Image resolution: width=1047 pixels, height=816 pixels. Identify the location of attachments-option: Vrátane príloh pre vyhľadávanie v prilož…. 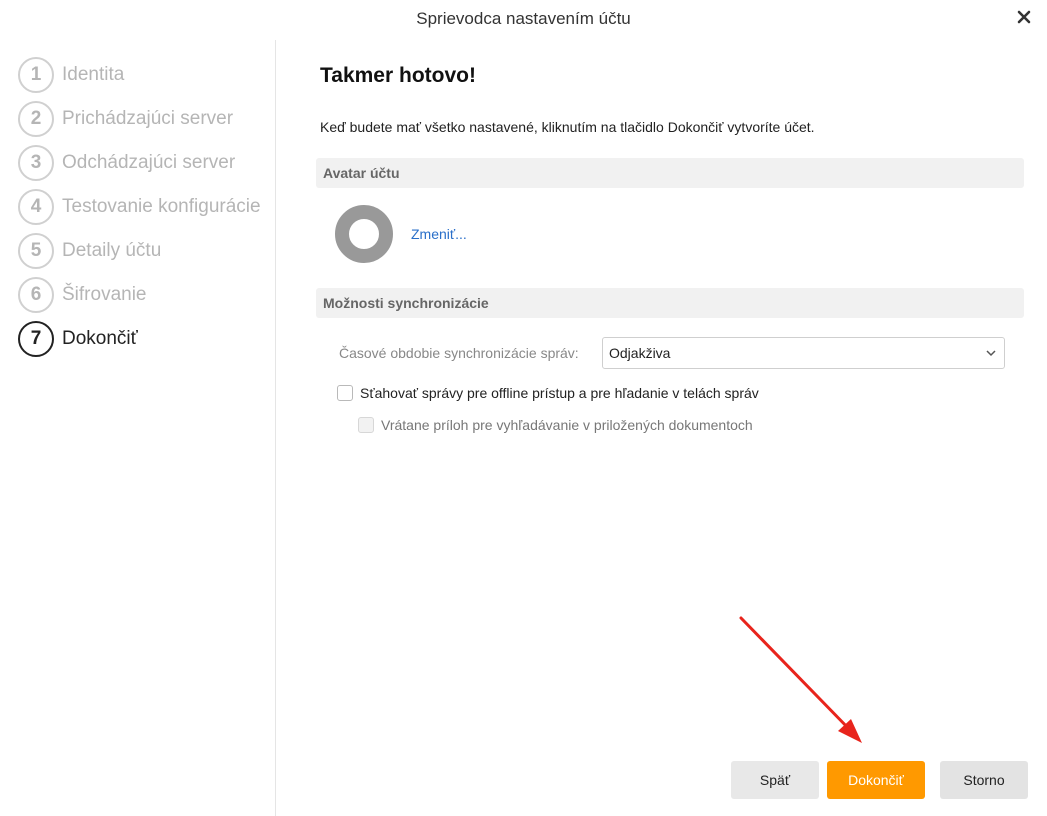
(555, 425).